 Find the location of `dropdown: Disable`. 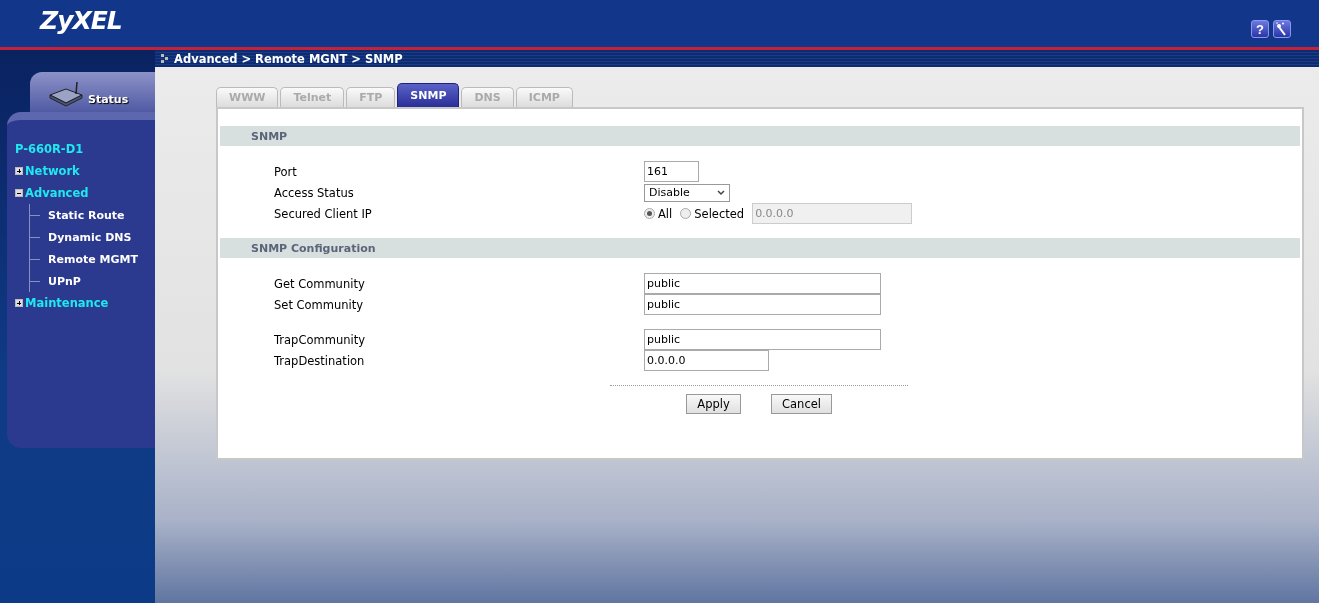

dropdown: Disable is located at coordinates (687, 192).